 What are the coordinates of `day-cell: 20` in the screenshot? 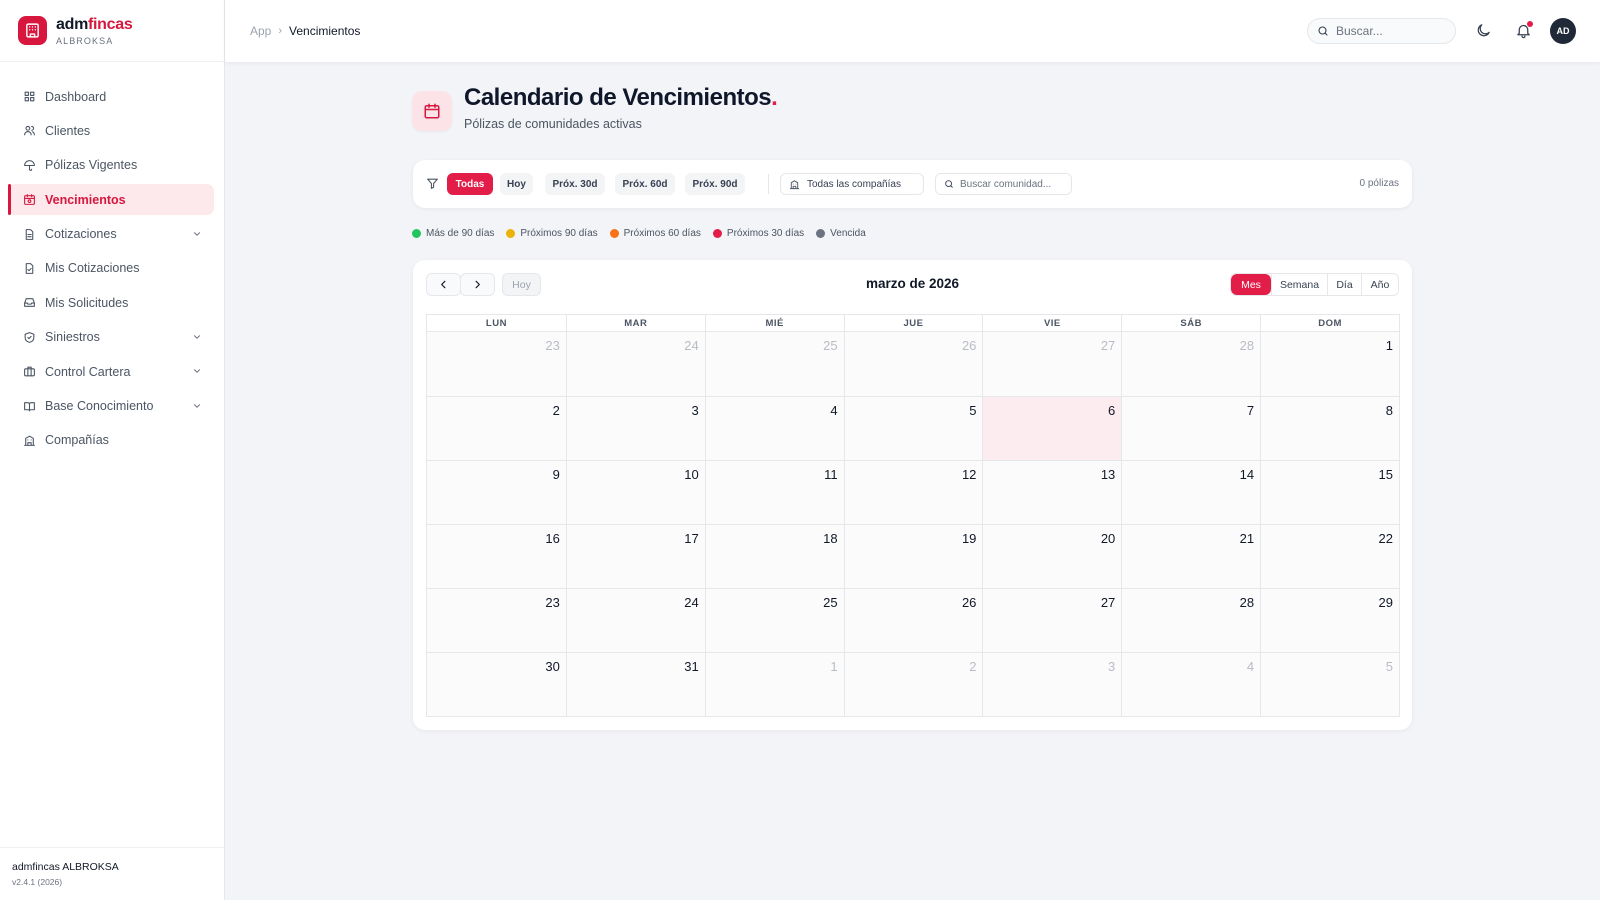 It's located at (1052, 556).